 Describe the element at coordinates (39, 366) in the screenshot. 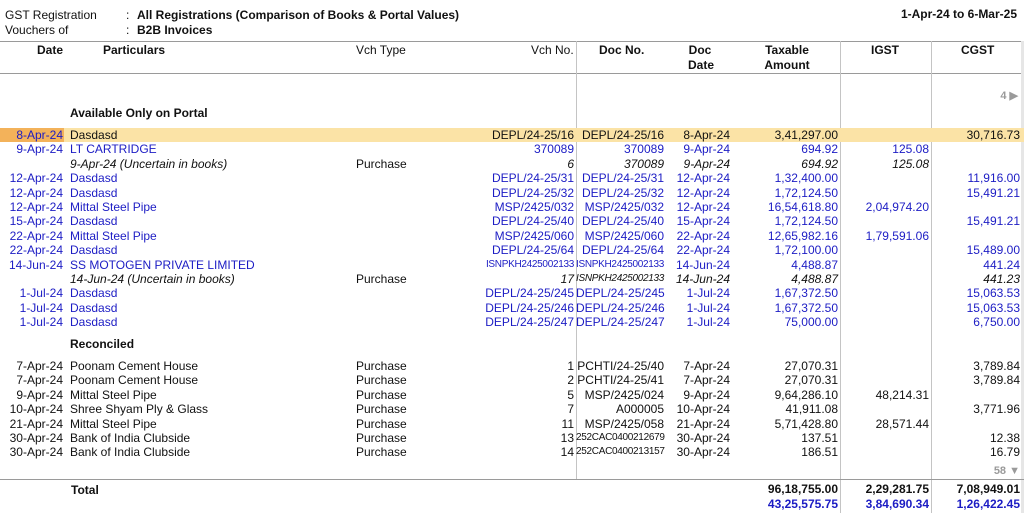

I see `row-date: 7-Apr-24` at that location.